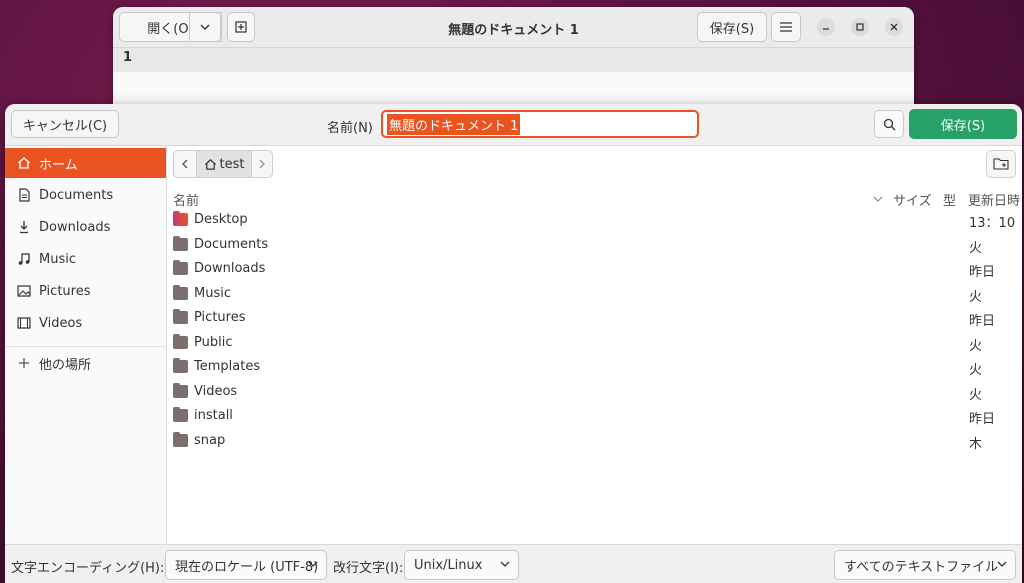 The image size is (1024, 583). I want to click on column-header-type: 型, so click(949, 199).